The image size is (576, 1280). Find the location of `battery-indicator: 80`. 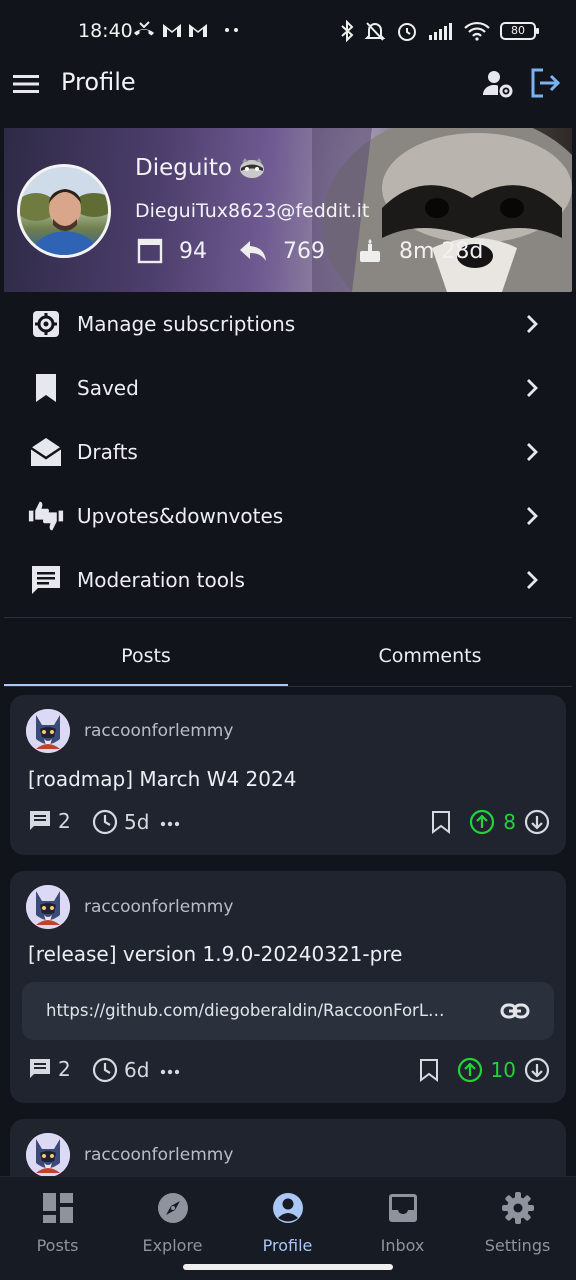

battery-indicator: 80 is located at coordinates (519, 31).